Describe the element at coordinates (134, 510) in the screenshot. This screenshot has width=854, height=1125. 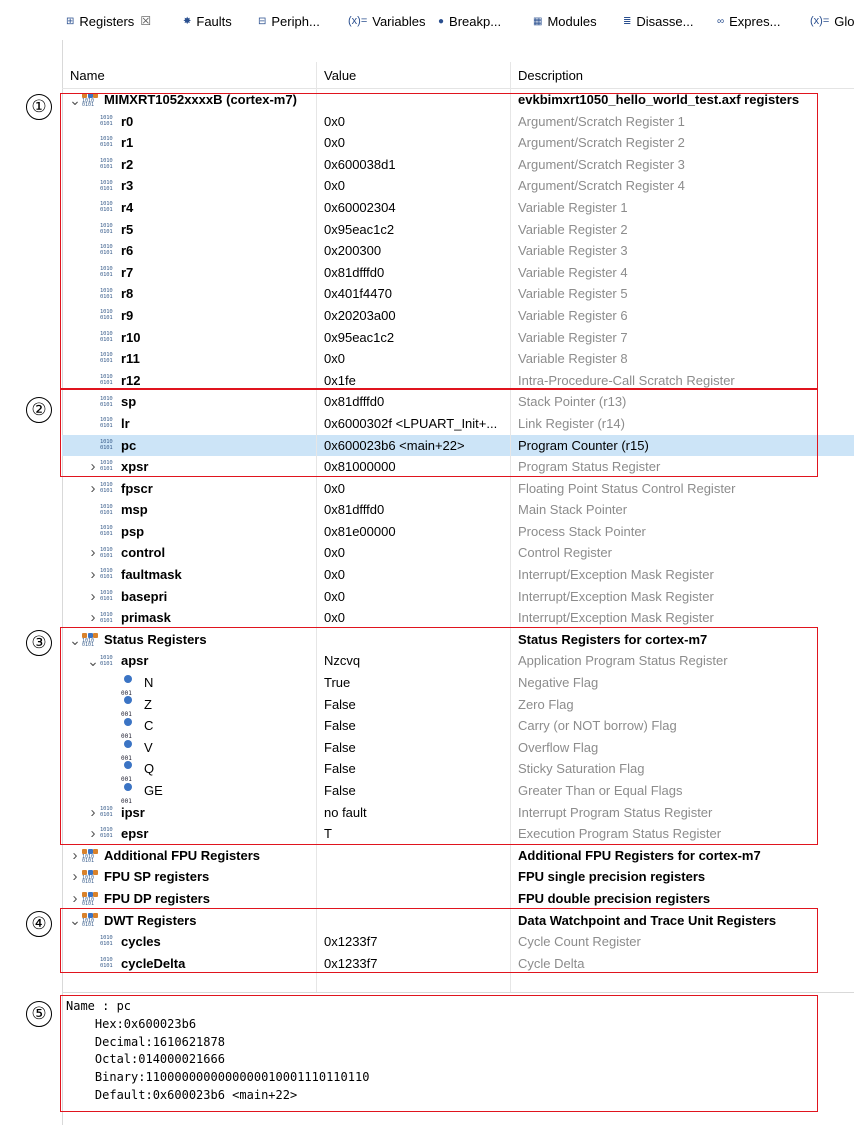
I see `register-name: msp` at that location.